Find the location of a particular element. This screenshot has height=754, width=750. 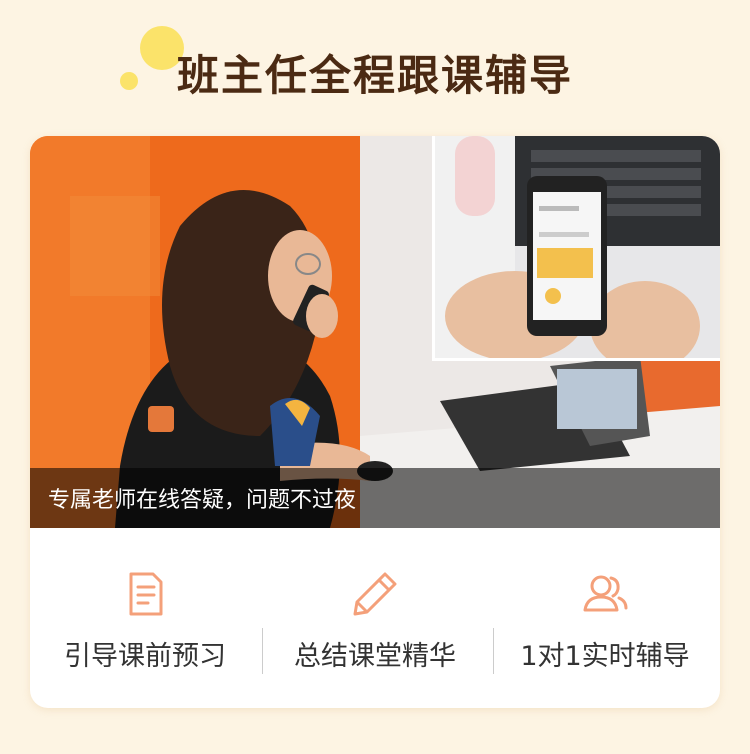

feature-item-tutoring: 1对1实时辅导 is located at coordinates (605, 618).